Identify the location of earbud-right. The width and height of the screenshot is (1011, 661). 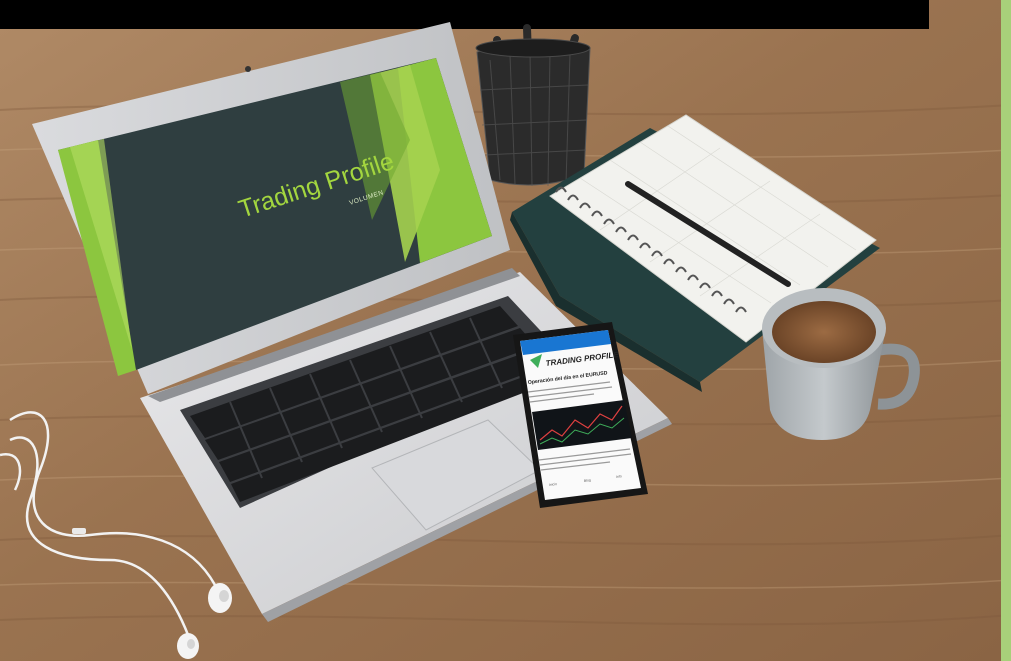
(188, 646).